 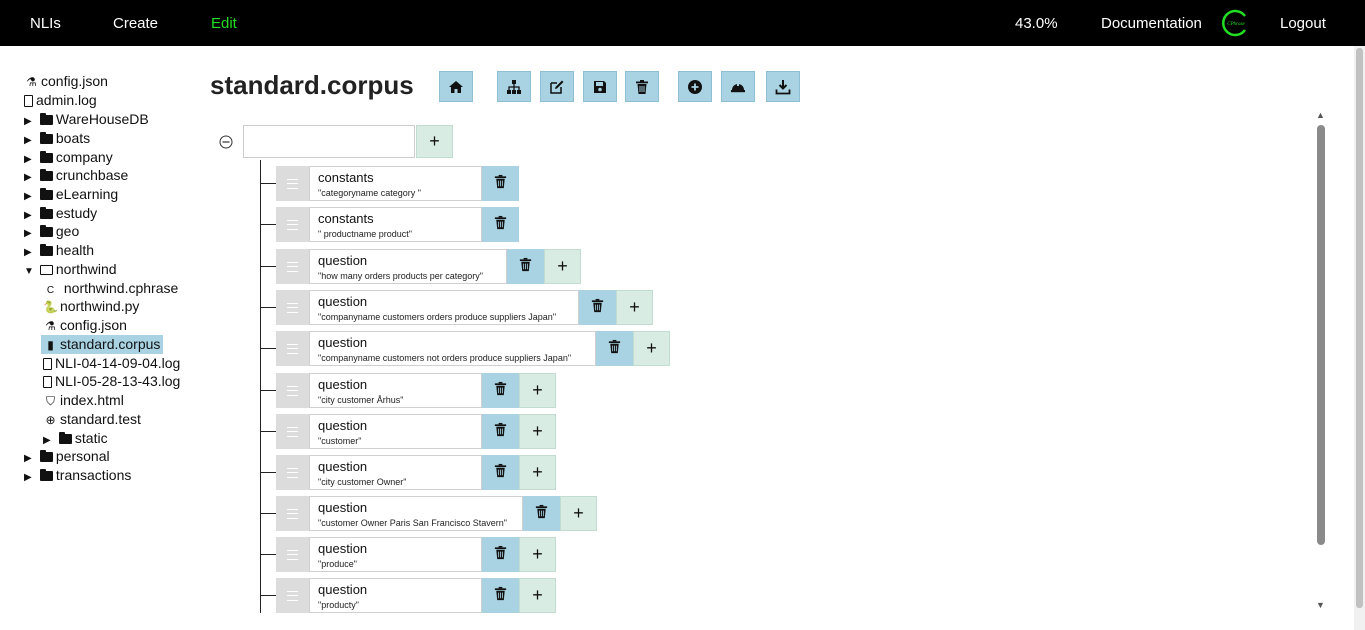 I want to click on tree-item-northwind-config-json: ⚗ config.json, so click(x=85, y=325).